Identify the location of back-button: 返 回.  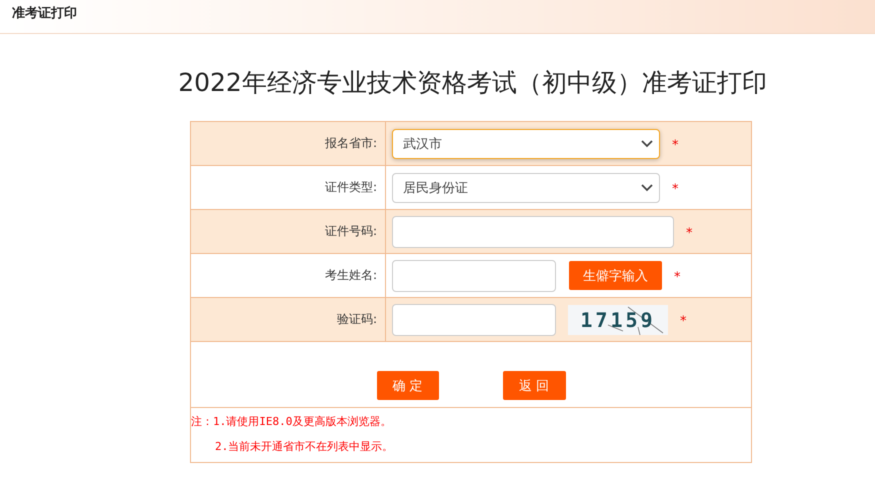
(534, 385).